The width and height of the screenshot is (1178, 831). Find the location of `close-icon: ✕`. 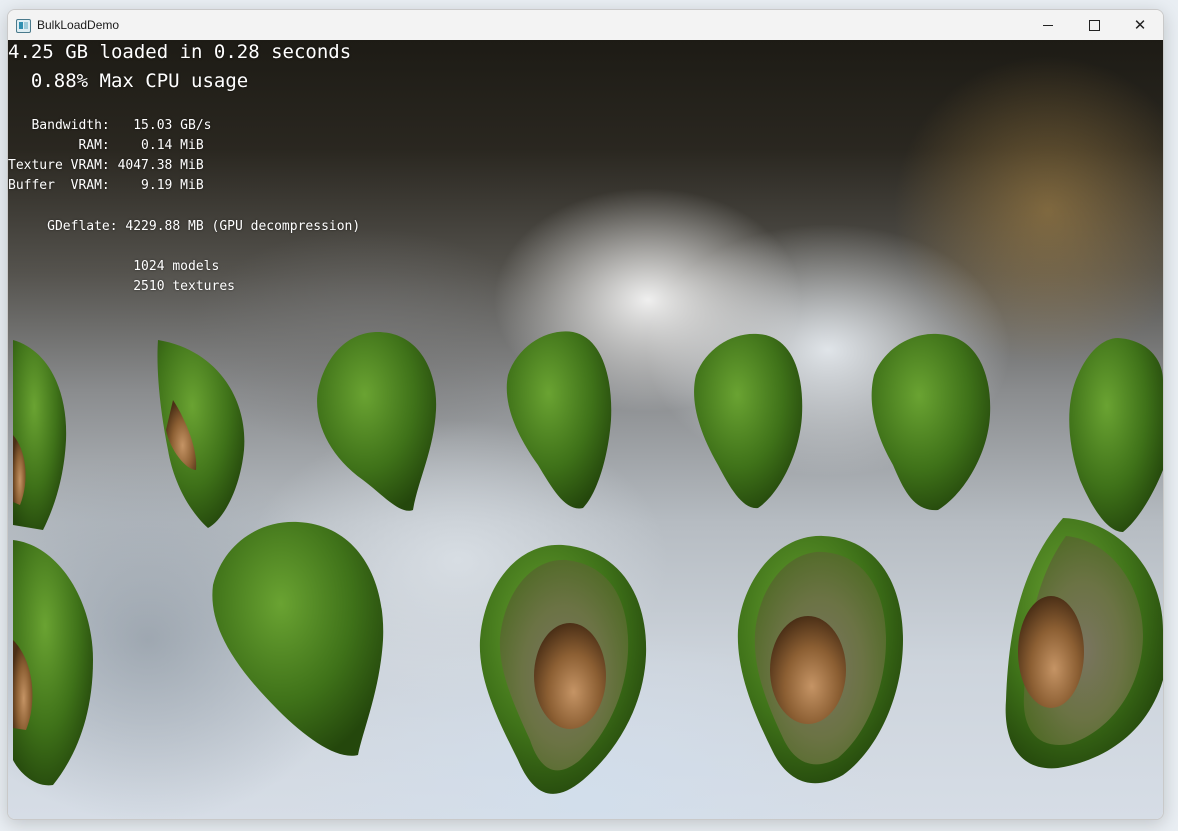

close-icon: ✕ is located at coordinates (1140, 24).